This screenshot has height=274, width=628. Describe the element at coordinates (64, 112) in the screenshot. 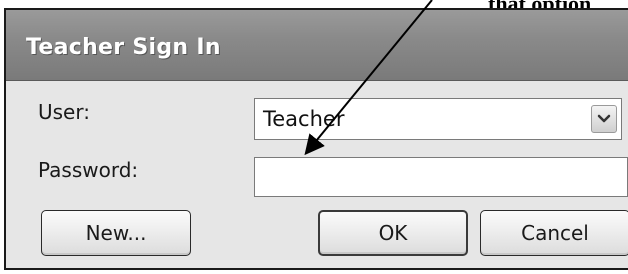

I see `user-label: User:` at that location.